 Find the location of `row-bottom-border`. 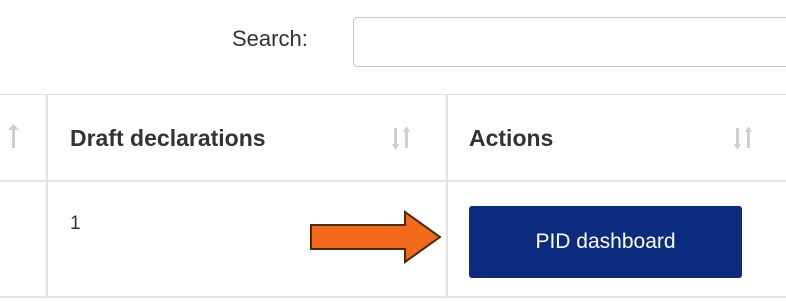

row-bottom-border is located at coordinates (393, 297).